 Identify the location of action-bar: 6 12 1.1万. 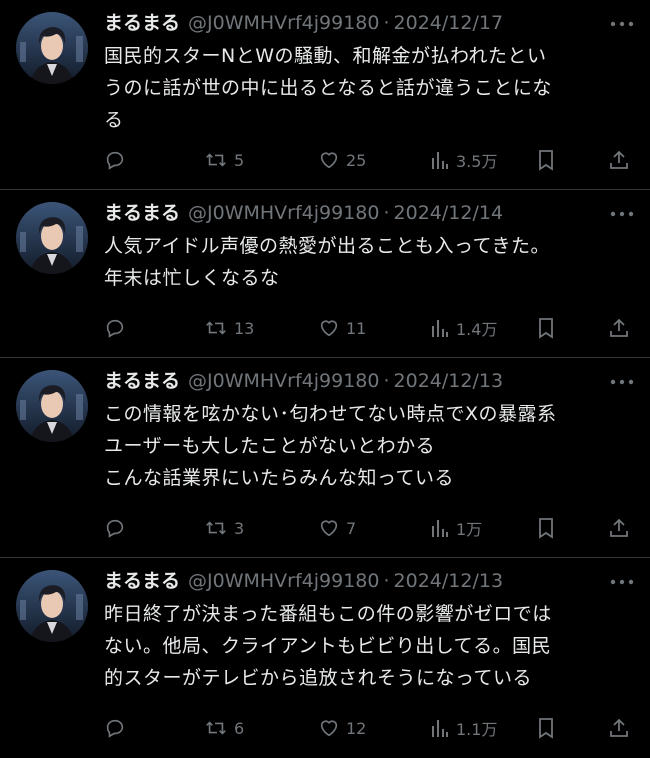
(369, 728).